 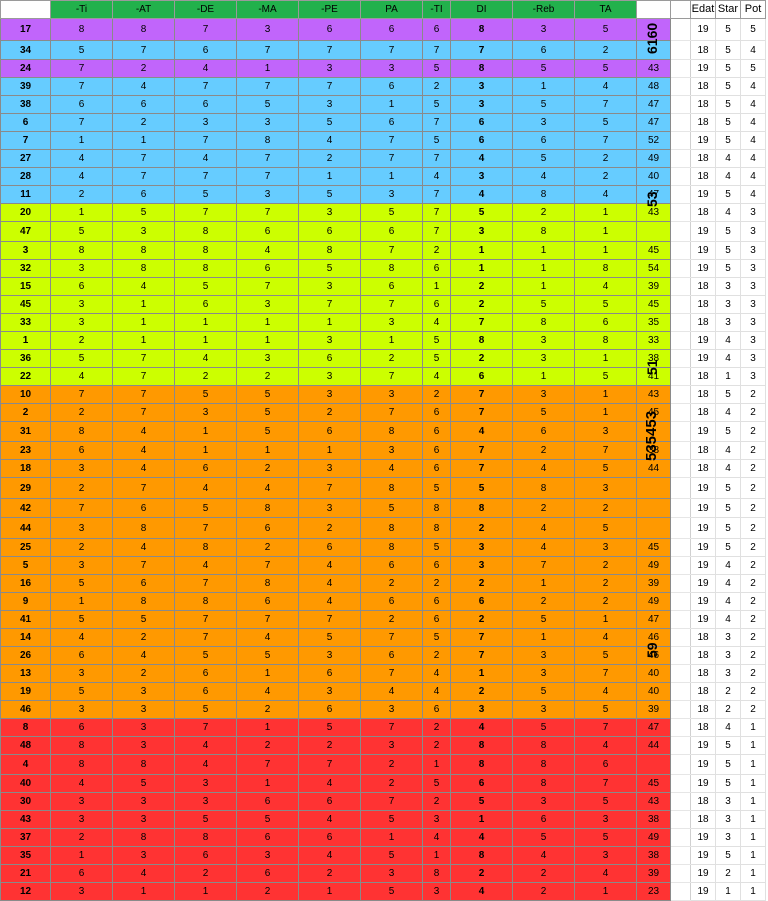 What do you see at coordinates (25, 565) in the screenshot?
I see `id-cell: 5` at bounding box center [25, 565].